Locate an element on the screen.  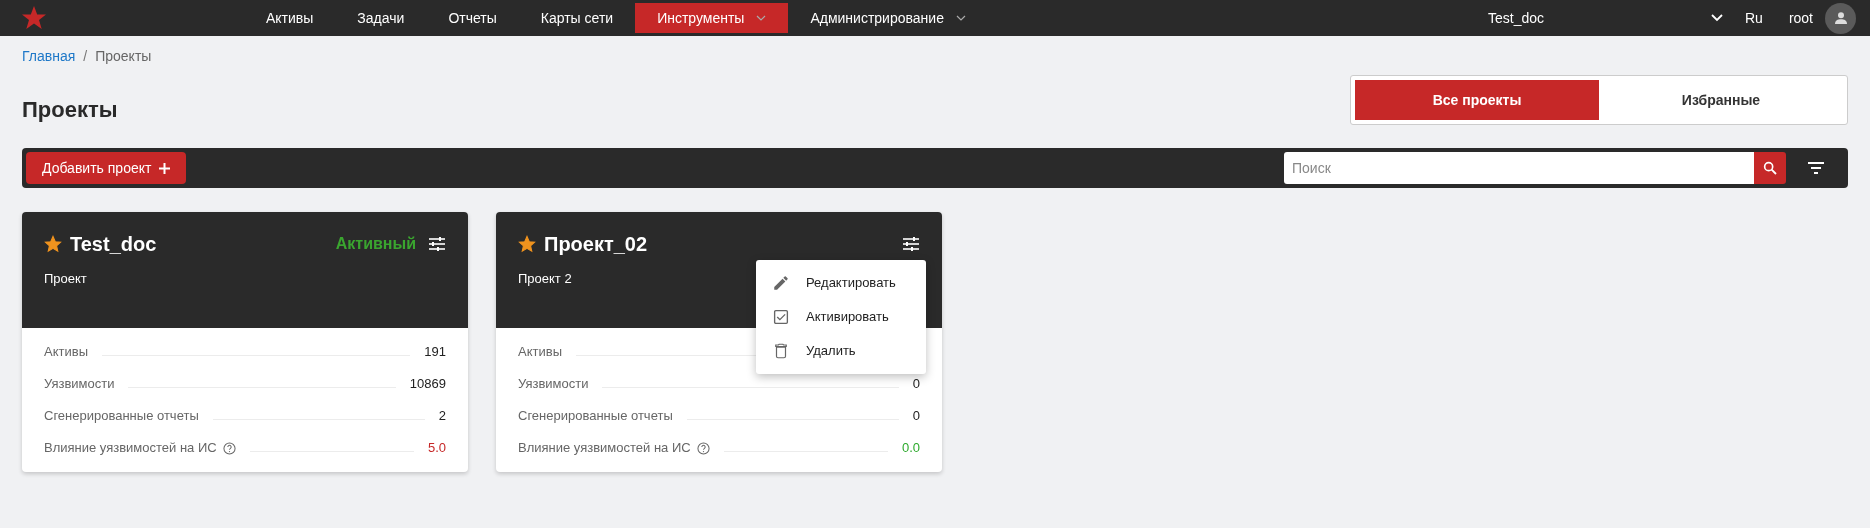
menu-item-label: Редактировать is located at coordinates (851, 283).